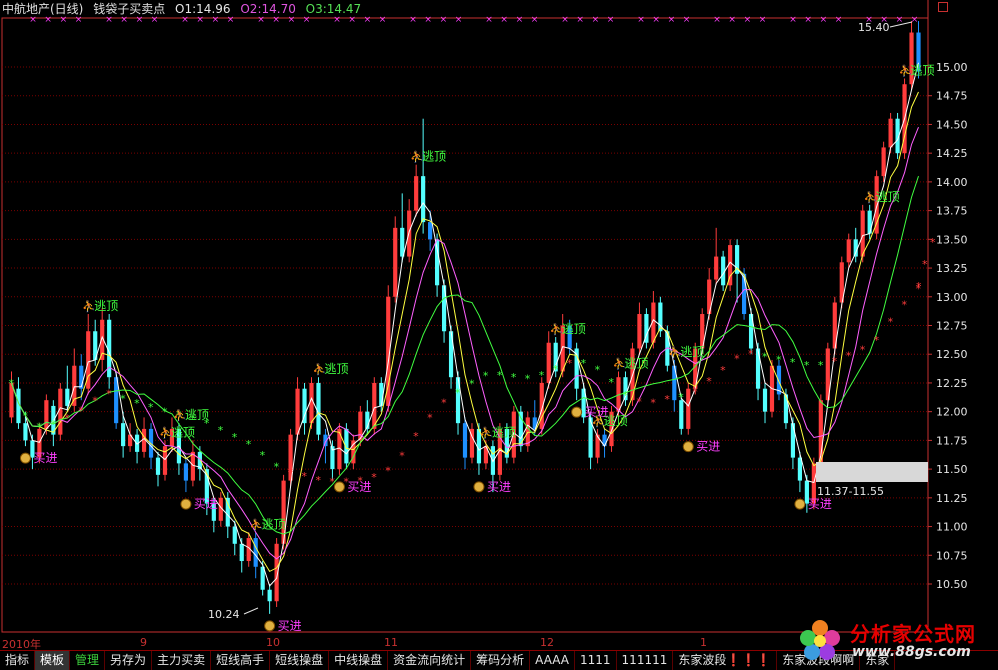  Describe the element at coordinates (552, 660) in the screenshot. I see `tab-10: AAAA` at that location.